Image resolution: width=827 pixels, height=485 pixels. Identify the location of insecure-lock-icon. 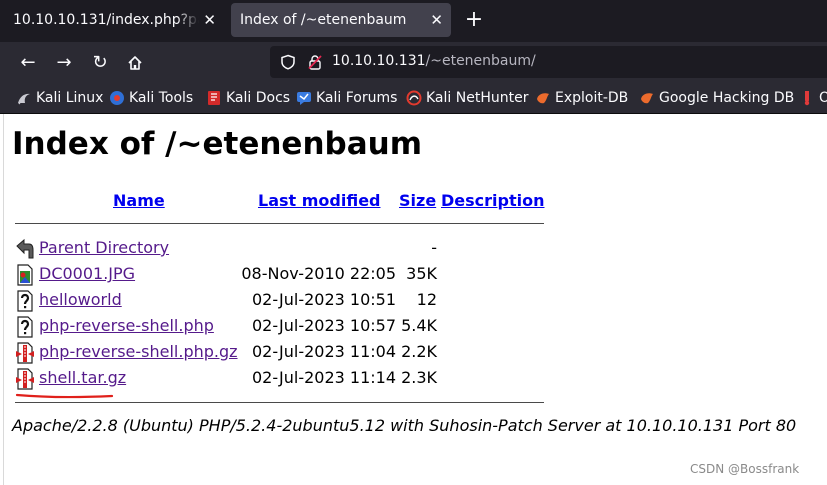
(315, 62).